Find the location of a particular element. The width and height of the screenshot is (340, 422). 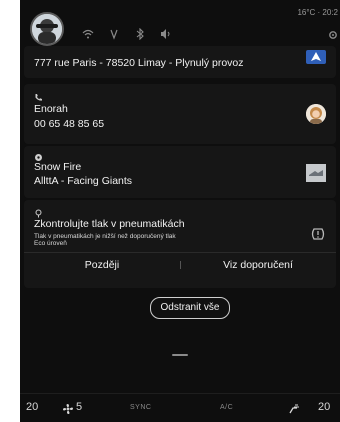

seat-airflow-icon is located at coordinates (294, 408).